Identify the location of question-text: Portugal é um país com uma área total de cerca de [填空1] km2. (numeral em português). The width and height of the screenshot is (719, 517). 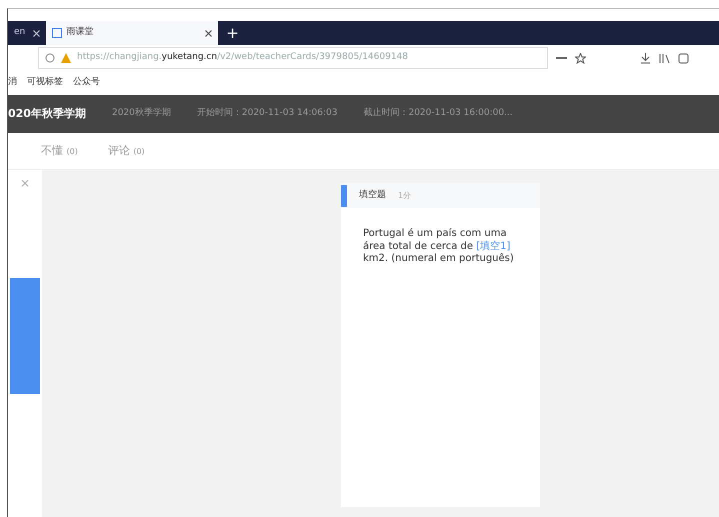
(438, 246).